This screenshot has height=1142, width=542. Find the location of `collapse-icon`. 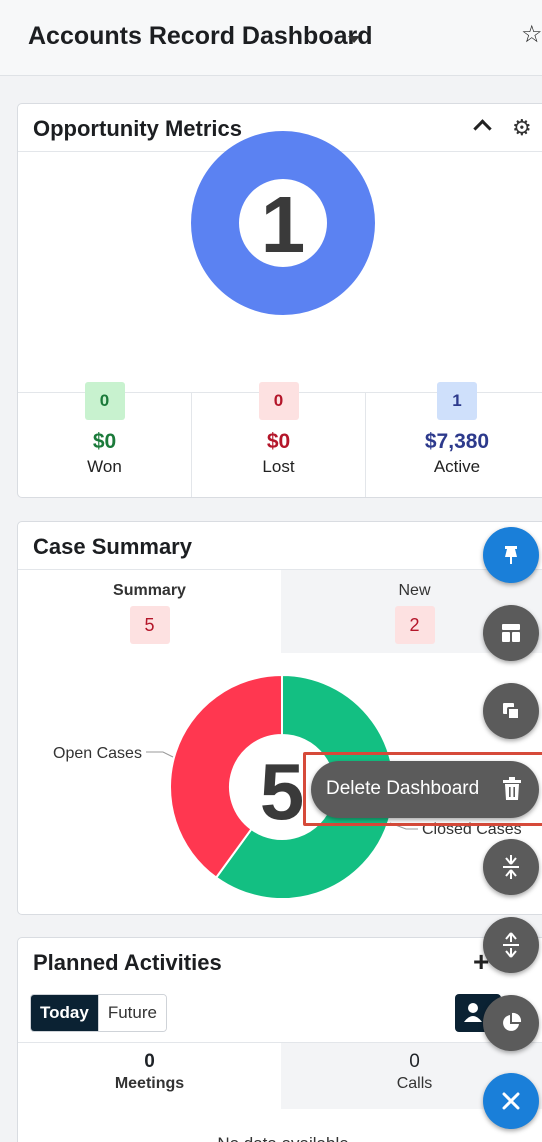

collapse-icon is located at coordinates (511, 867).